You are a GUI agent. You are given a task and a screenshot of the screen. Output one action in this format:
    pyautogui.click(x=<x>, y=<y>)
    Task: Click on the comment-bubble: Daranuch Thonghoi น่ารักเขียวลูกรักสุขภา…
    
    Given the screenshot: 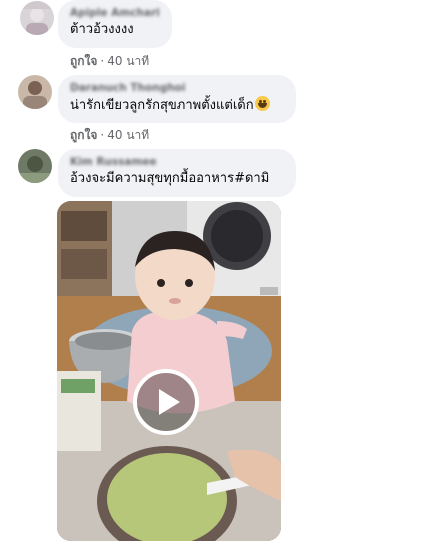 What is the action you would take?
    pyautogui.click(x=177, y=99)
    